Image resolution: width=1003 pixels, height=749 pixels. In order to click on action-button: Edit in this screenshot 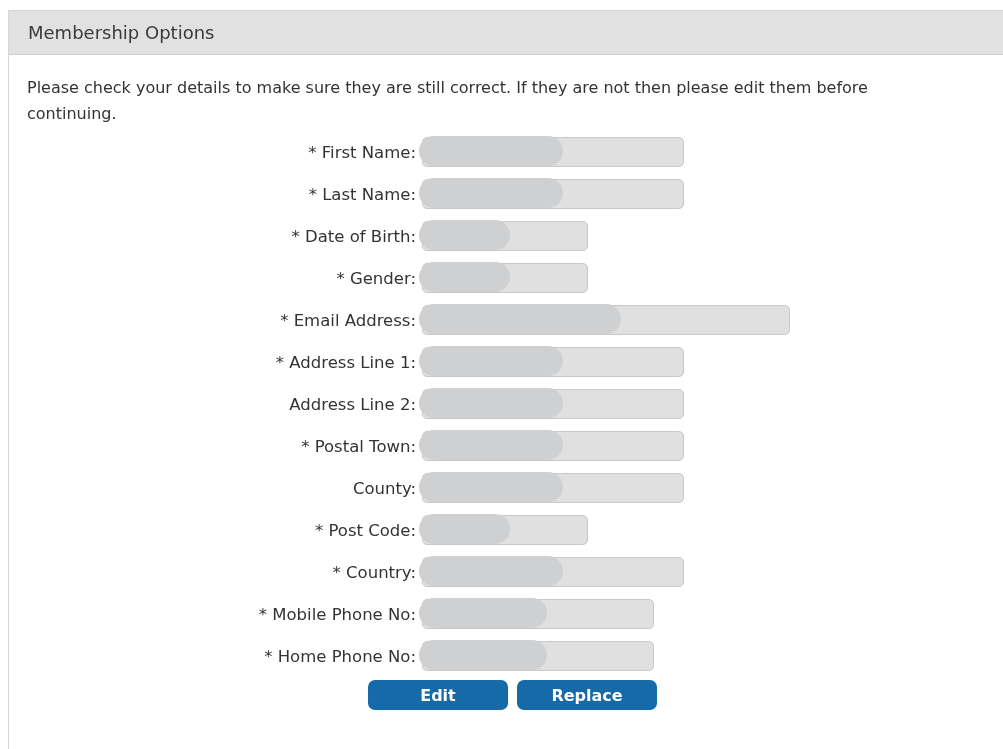, I will do `click(438, 695)`.